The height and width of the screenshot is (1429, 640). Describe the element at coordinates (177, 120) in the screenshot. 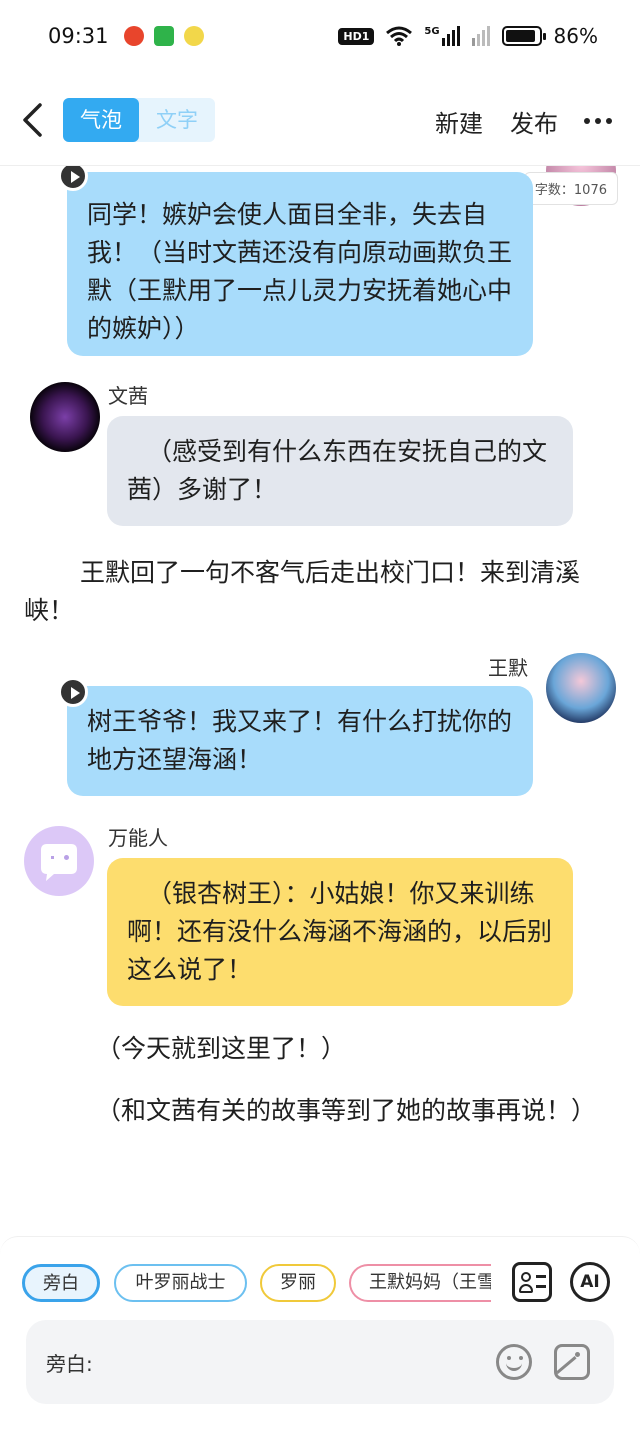

I see `tab-text: 文字` at that location.